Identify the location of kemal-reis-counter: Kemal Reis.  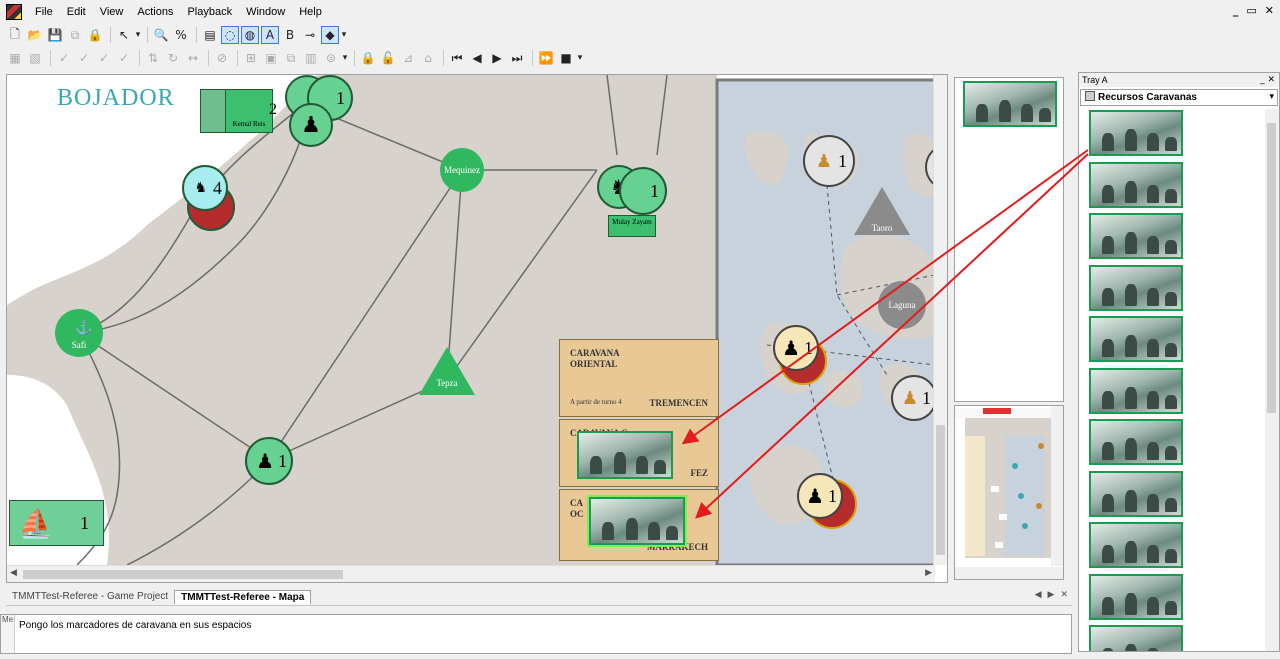
(249, 111).